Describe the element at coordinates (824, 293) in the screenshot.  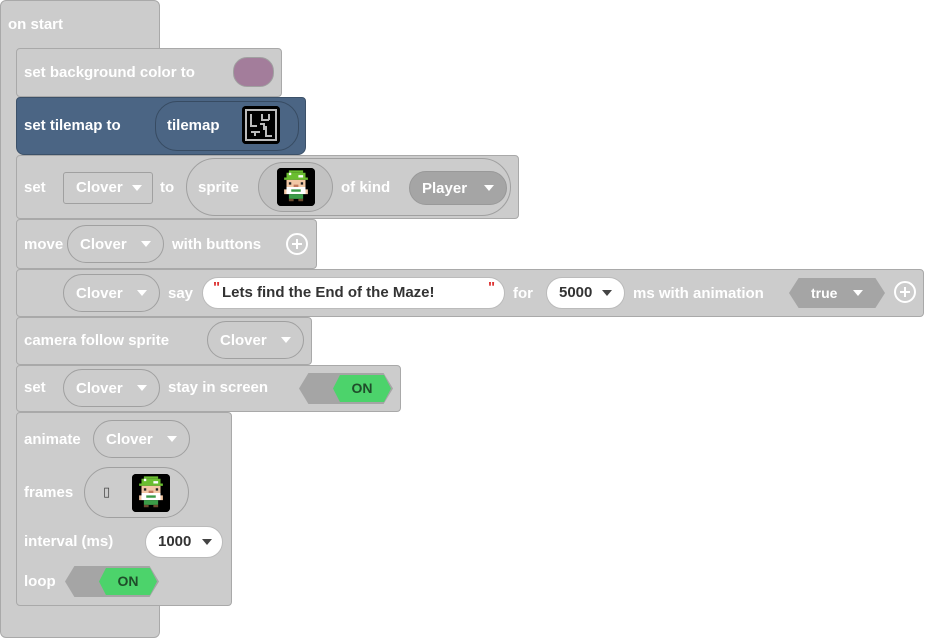
I see `animation-boolean-value: true` at that location.